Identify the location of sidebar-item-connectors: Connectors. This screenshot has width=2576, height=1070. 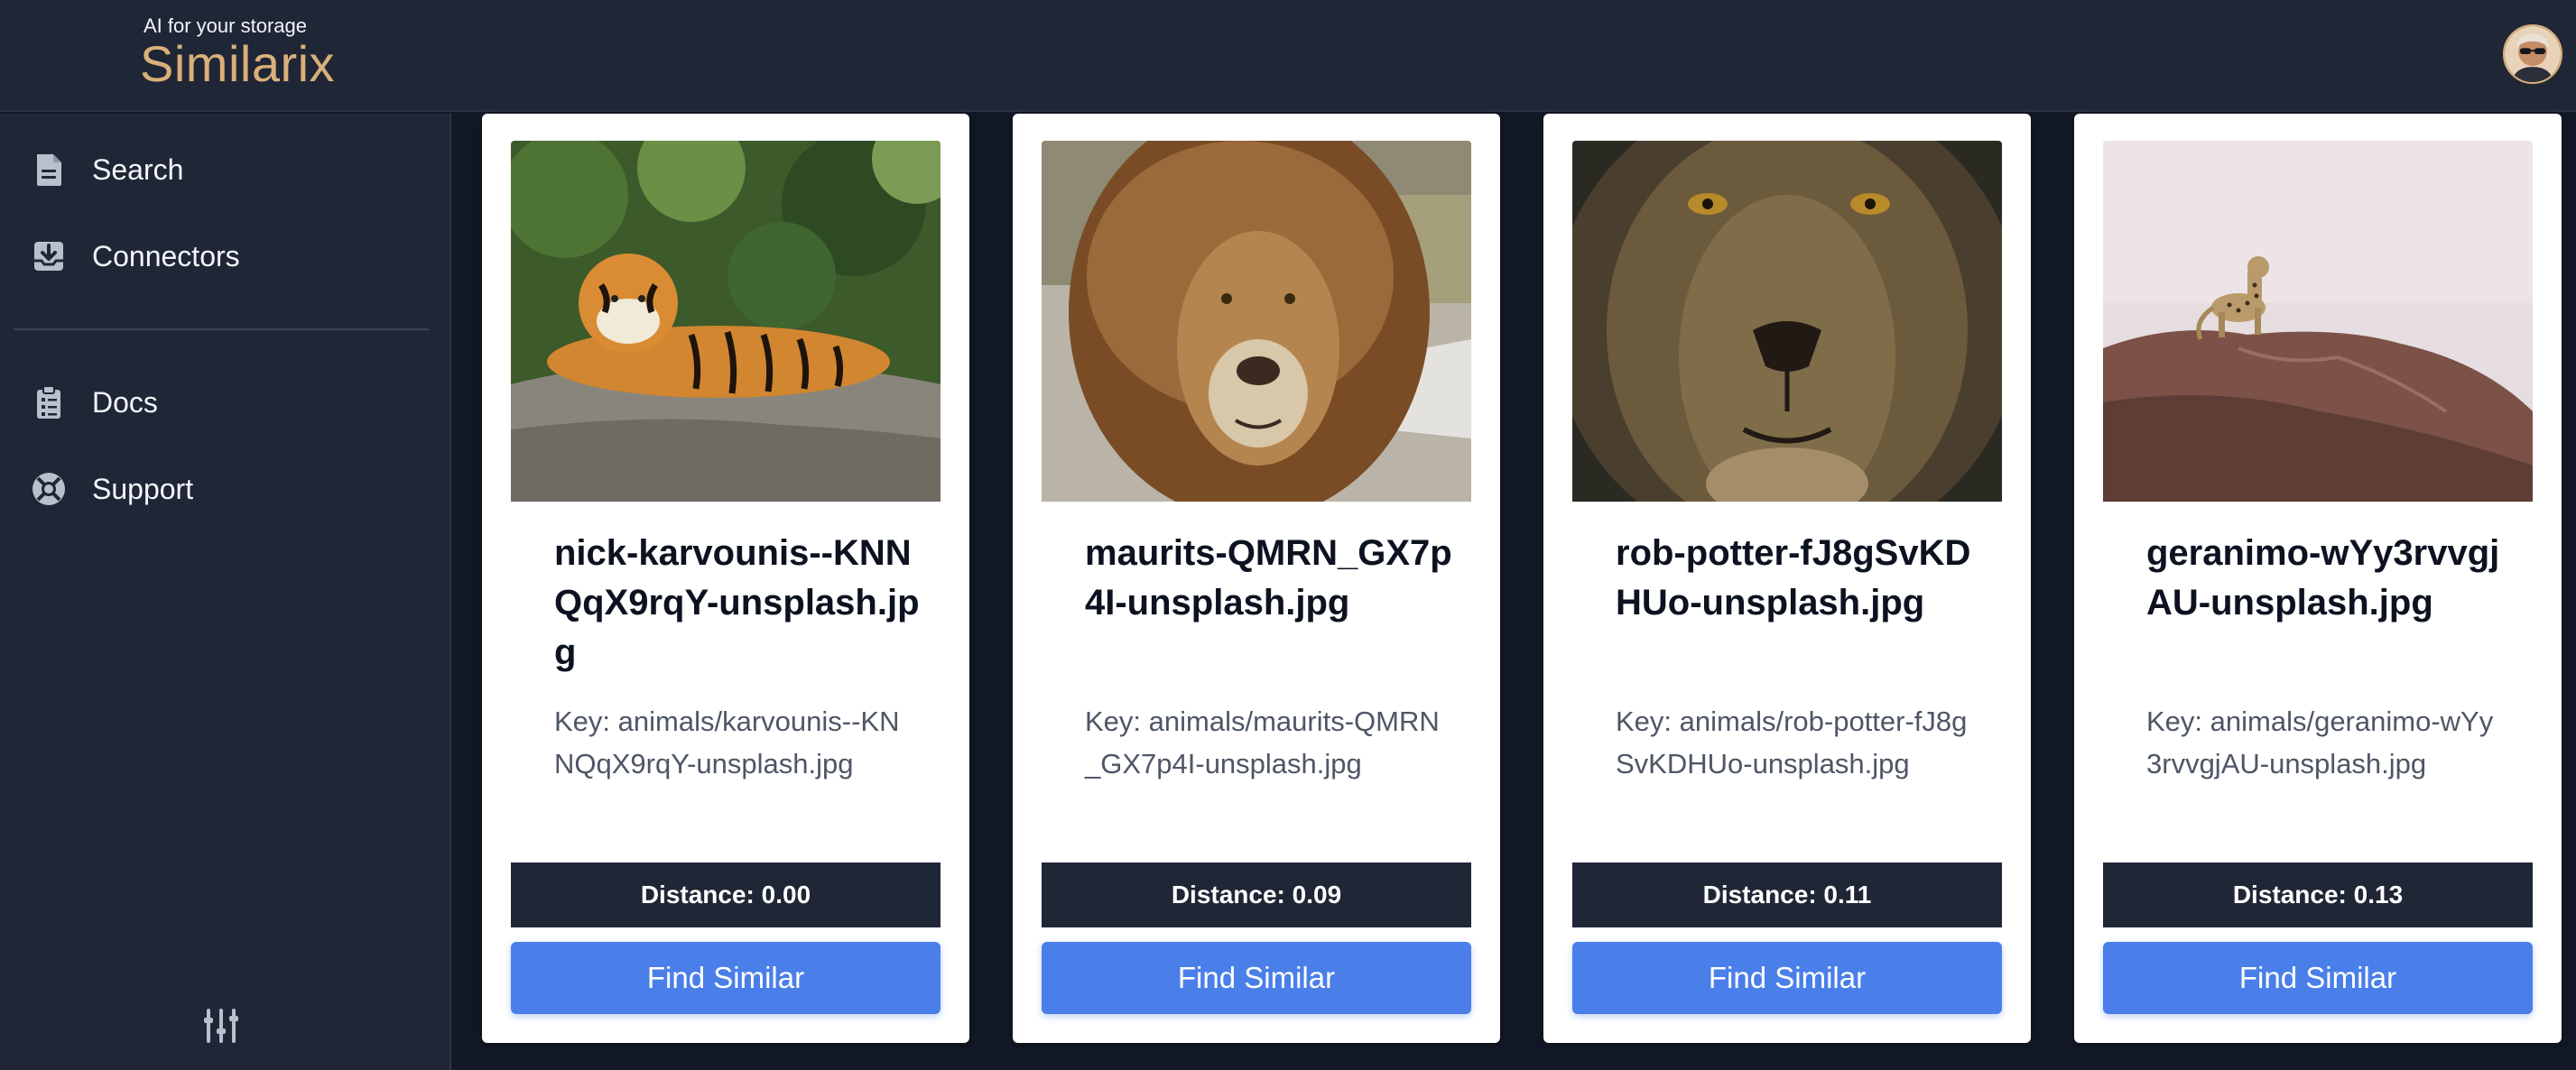
(224, 256).